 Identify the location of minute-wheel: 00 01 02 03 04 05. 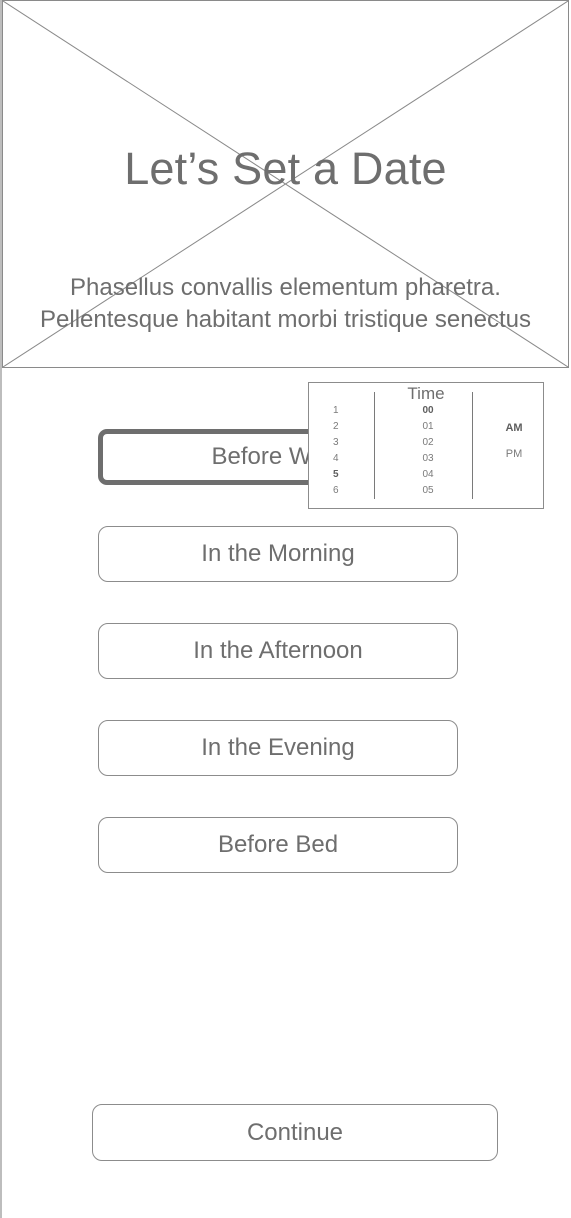
(428, 451).